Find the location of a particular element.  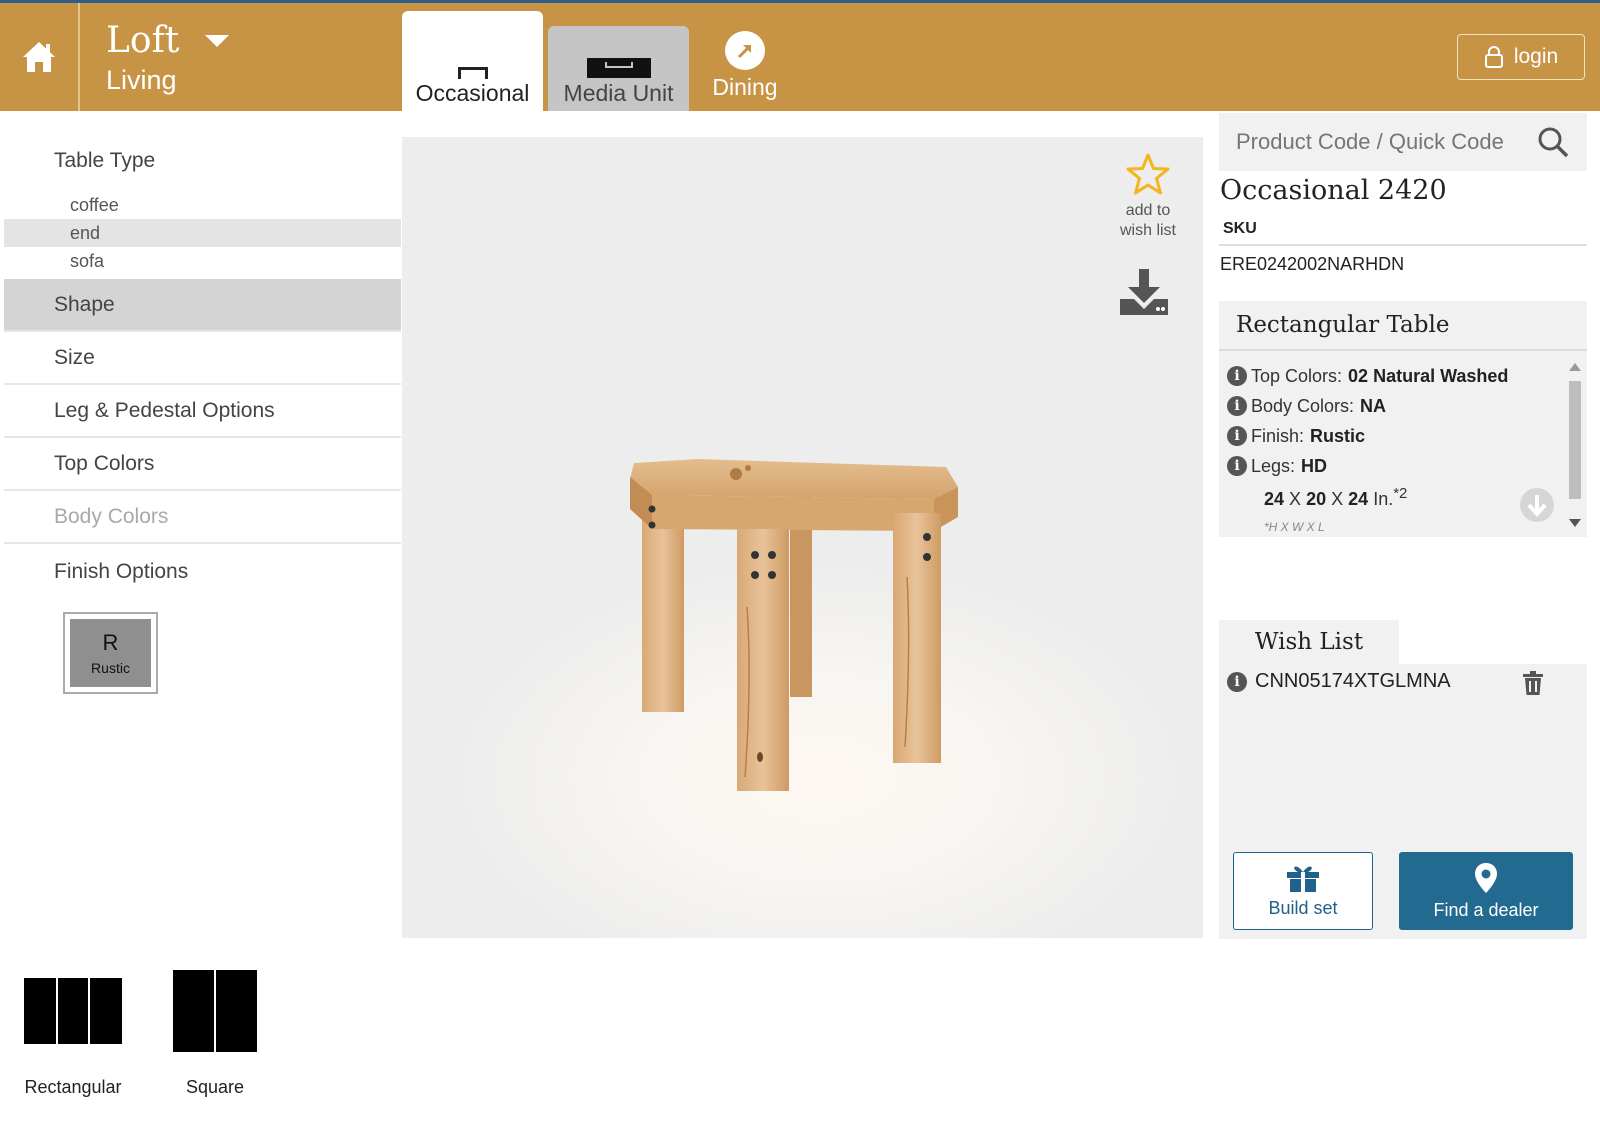

find-dealer-button: Find a dealer is located at coordinates (1486, 891).